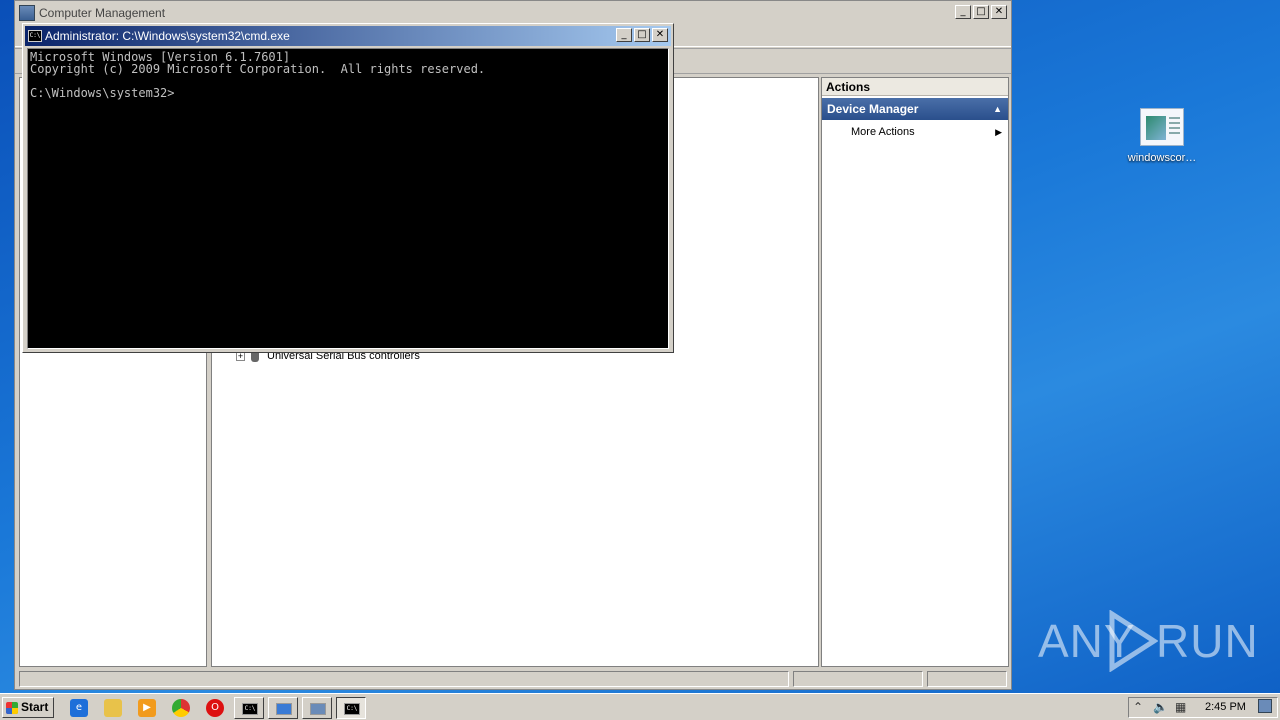 Image resolution: width=1280 pixels, height=720 pixels. What do you see at coordinates (883, 132) in the screenshot?
I see `more-actions-label: More Actions` at bounding box center [883, 132].